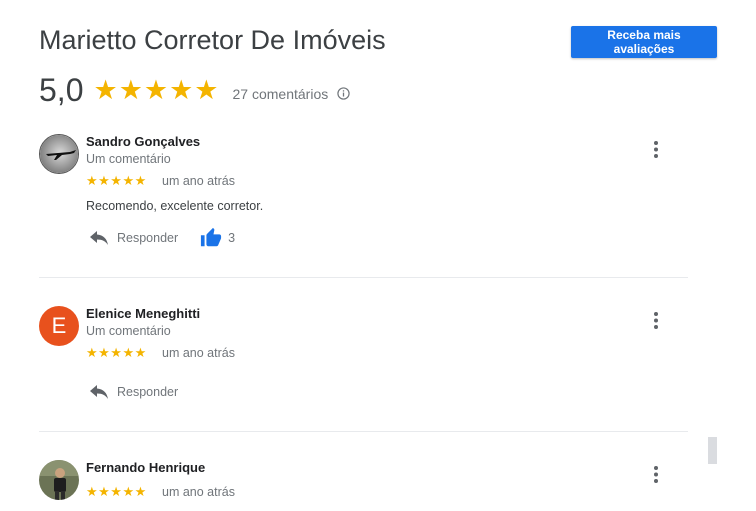 This screenshot has width=756, height=511. Describe the element at coordinates (369, 485) in the screenshot. I see `review-item: Fernando Henrique ★★★★★ um ano atrás` at that location.